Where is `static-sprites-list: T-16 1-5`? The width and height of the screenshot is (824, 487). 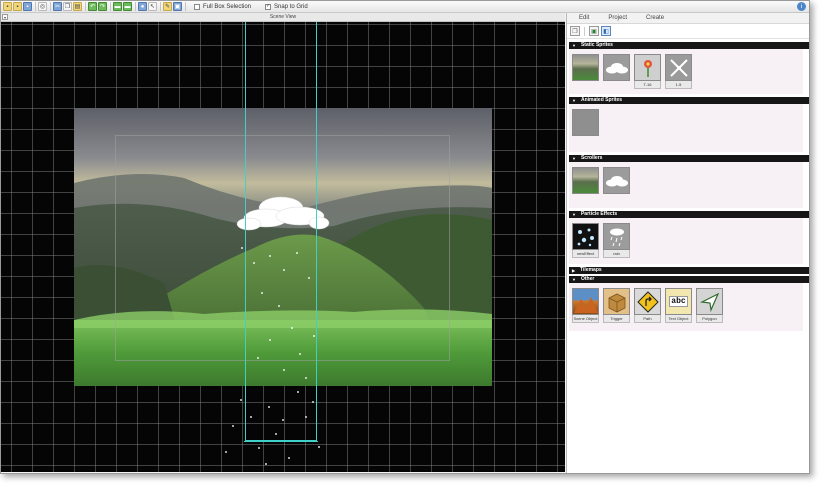 static-sprites-list: T-16 1-5 is located at coordinates (686, 71).